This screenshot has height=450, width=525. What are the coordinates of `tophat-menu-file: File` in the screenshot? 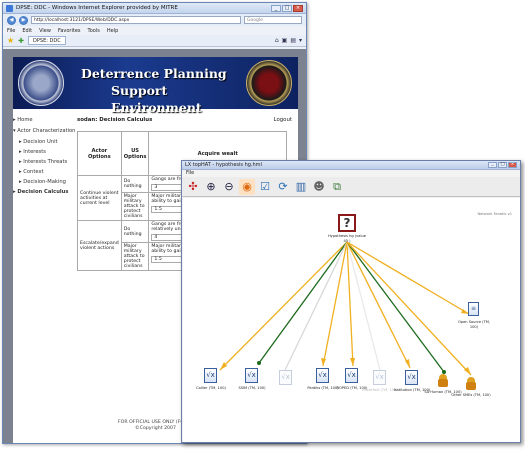 It's located at (351, 173).